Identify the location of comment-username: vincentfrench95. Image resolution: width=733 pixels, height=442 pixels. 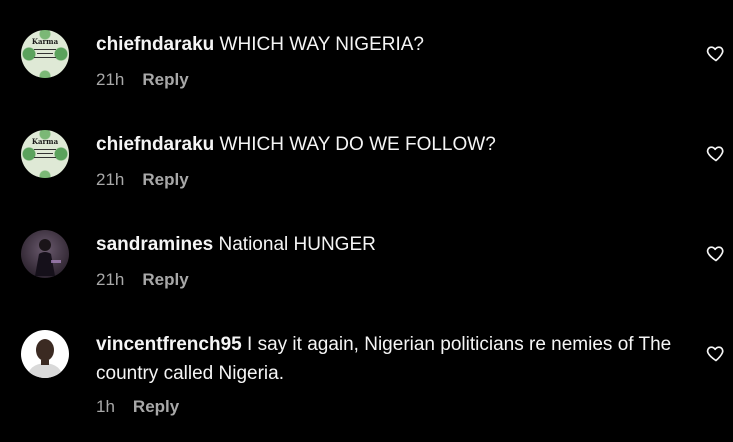
(169, 344).